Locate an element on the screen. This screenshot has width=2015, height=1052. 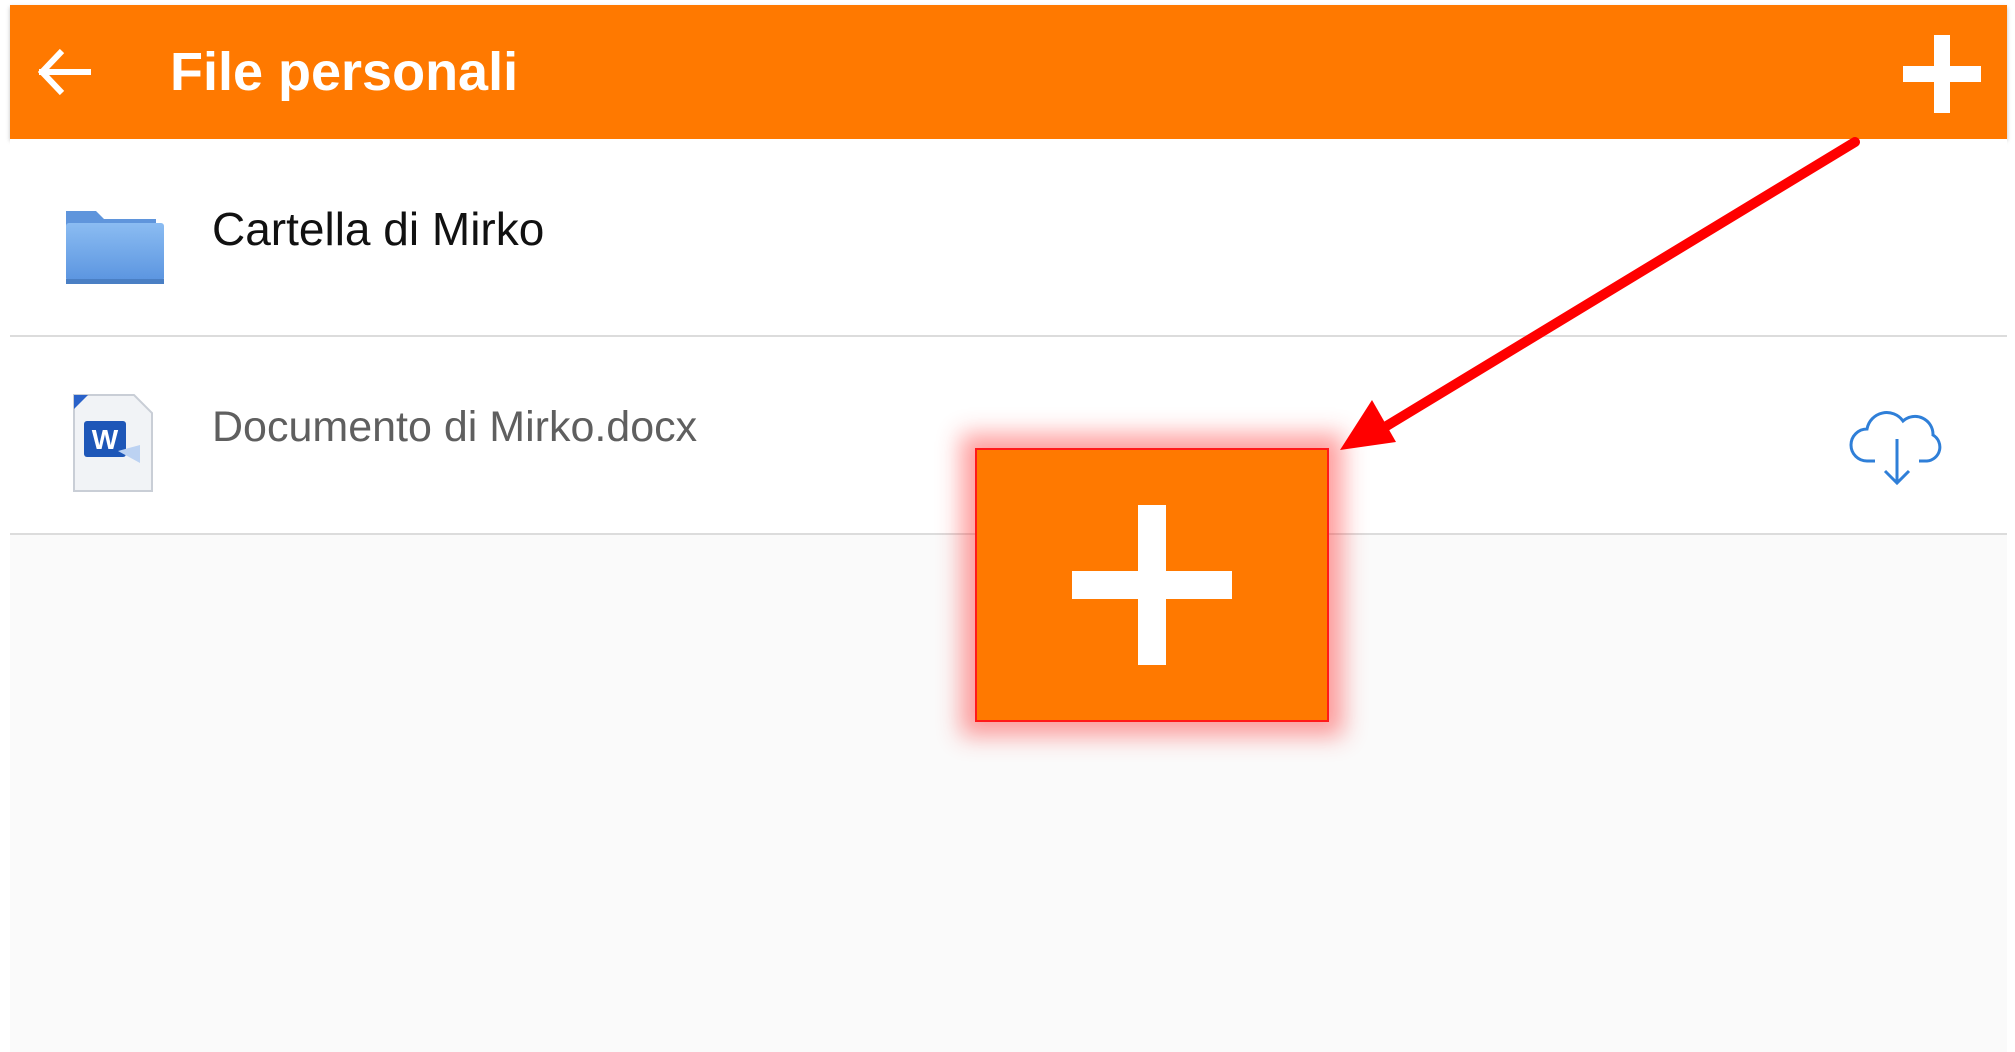
file-name: Documento di Mirko.docx is located at coordinates (455, 427).